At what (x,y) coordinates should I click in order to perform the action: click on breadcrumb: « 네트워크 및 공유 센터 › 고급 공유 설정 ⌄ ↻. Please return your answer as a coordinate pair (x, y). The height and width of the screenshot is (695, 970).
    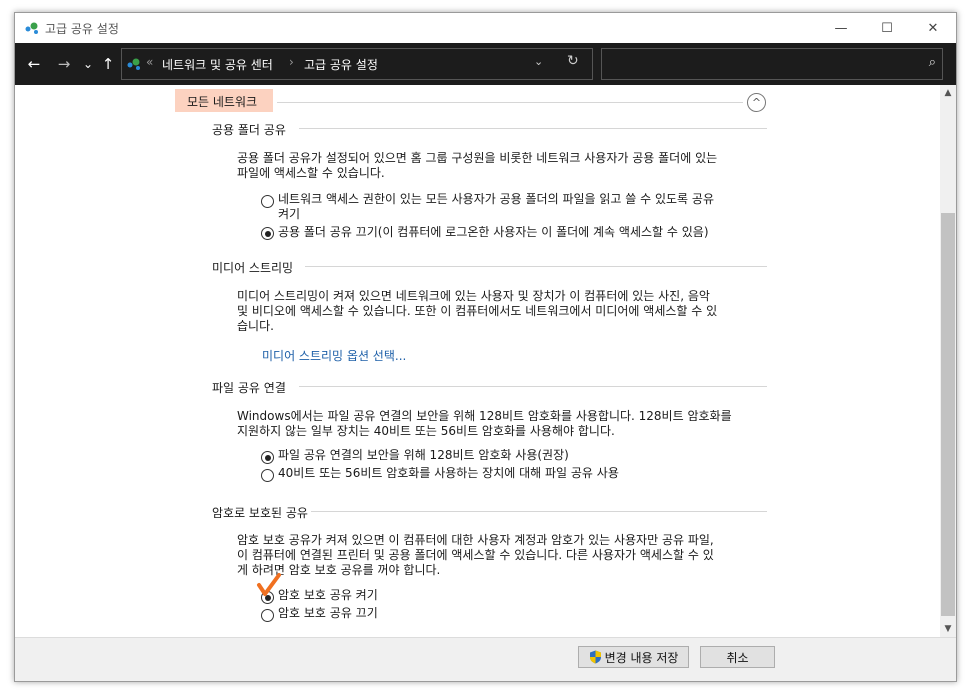
    Looking at the image, I should click on (357, 64).